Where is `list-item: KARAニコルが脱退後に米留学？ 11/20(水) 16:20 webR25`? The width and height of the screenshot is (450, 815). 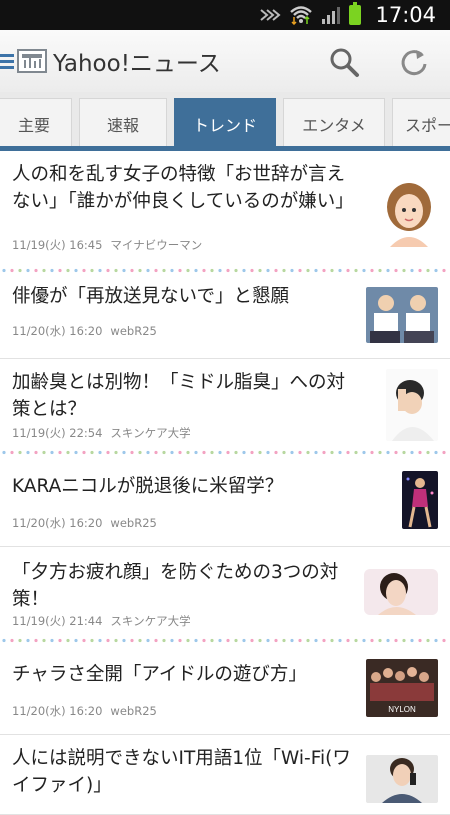
list-item: KARAニコルが脱退後に米留学？ 11/20(水) 16:20 webR25 is located at coordinates (225, 501).